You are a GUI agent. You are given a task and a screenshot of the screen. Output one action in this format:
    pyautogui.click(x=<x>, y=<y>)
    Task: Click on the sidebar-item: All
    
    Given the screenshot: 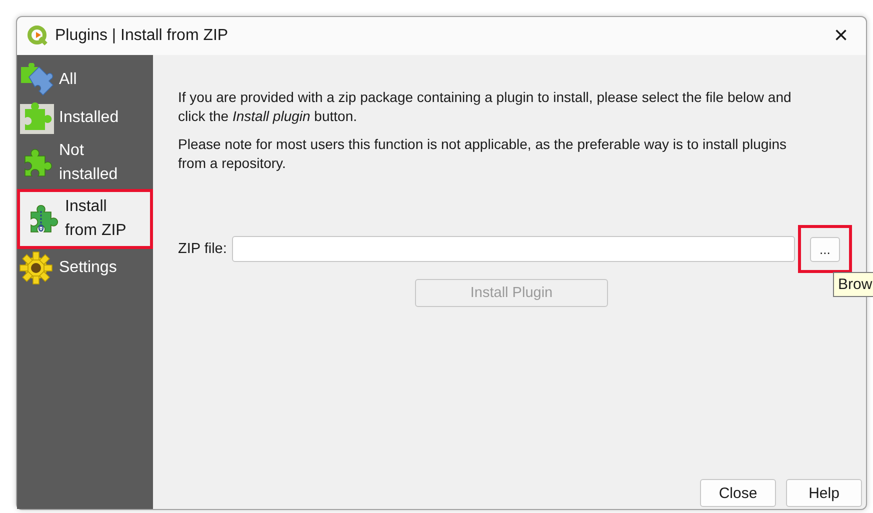 What is the action you would take?
    pyautogui.click(x=85, y=80)
    